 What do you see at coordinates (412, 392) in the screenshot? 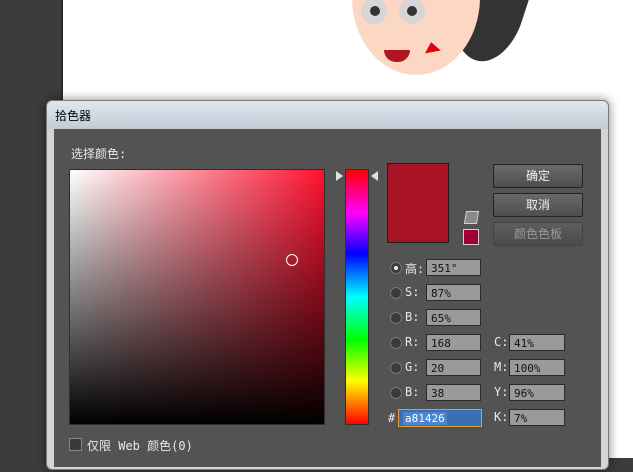
I see `blue-label: B:` at bounding box center [412, 392].